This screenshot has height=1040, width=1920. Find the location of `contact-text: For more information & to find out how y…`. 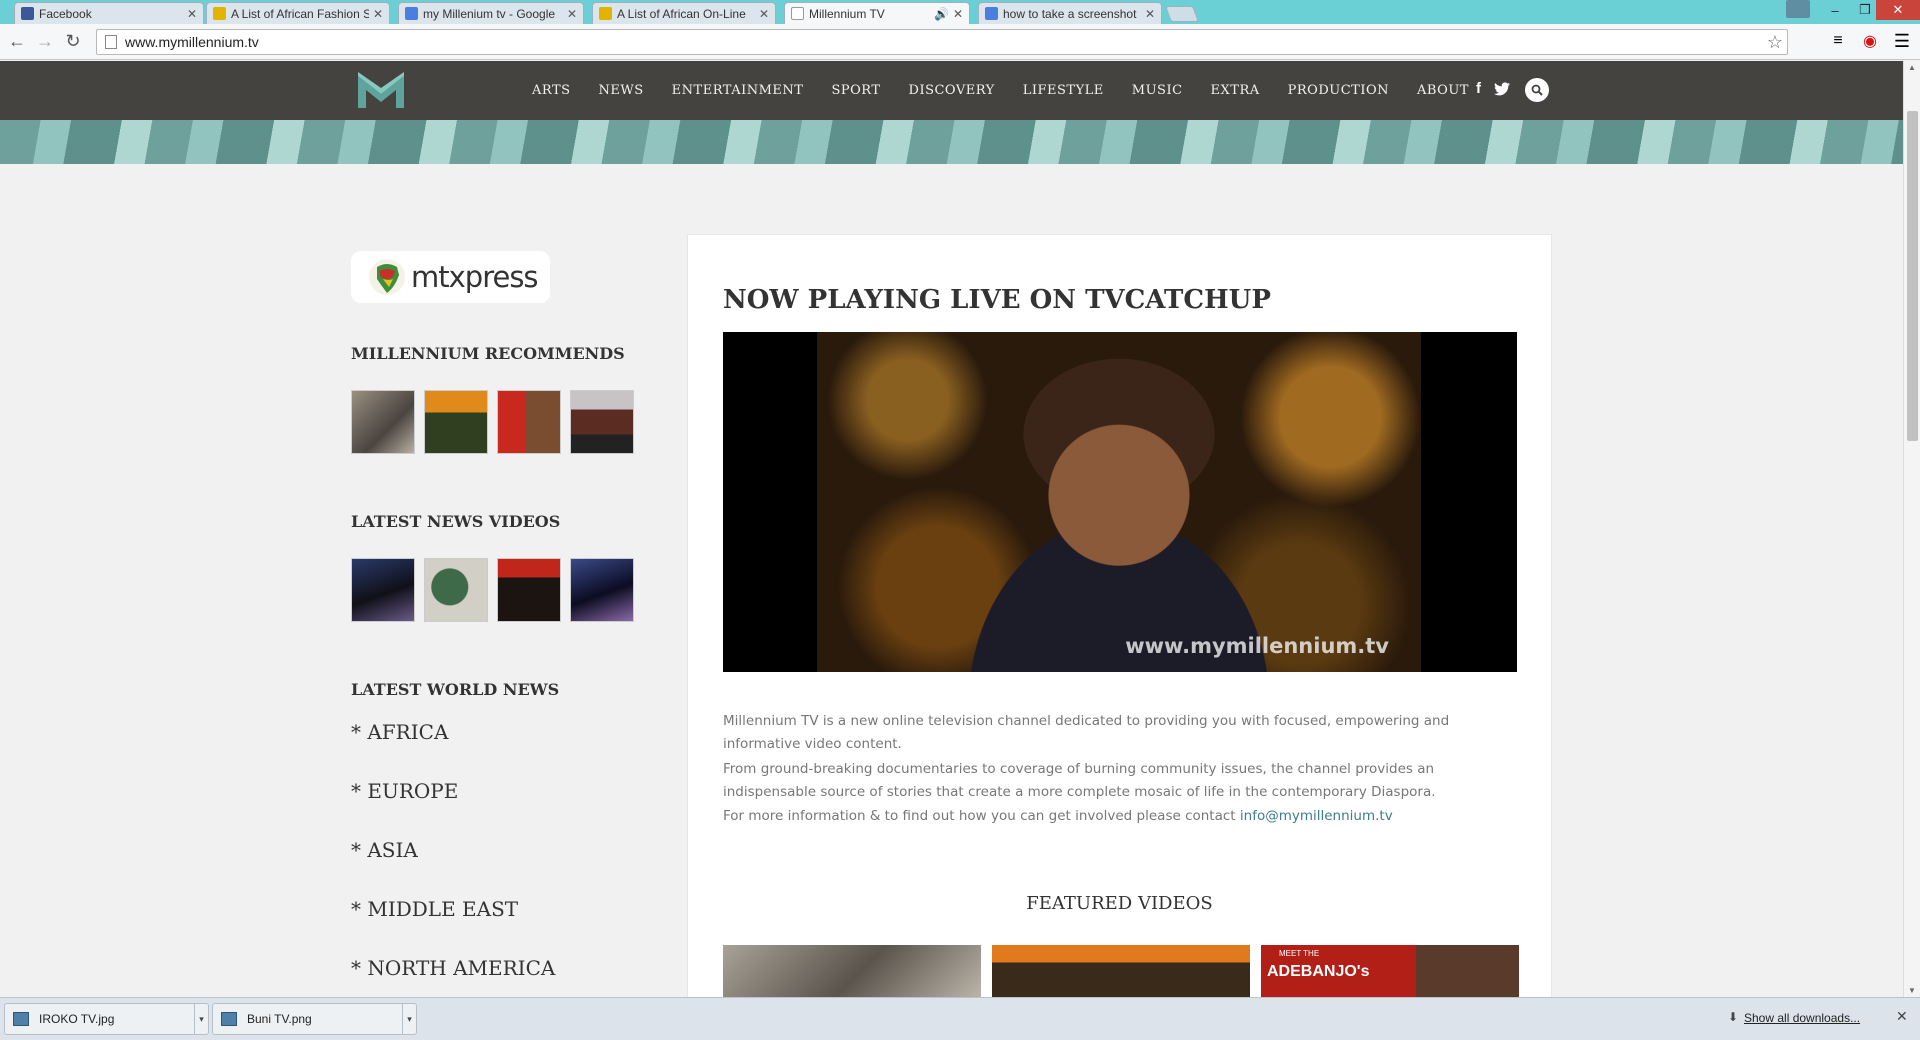

contact-text: For more information & to find out how y… is located at coordinates (981, 816).